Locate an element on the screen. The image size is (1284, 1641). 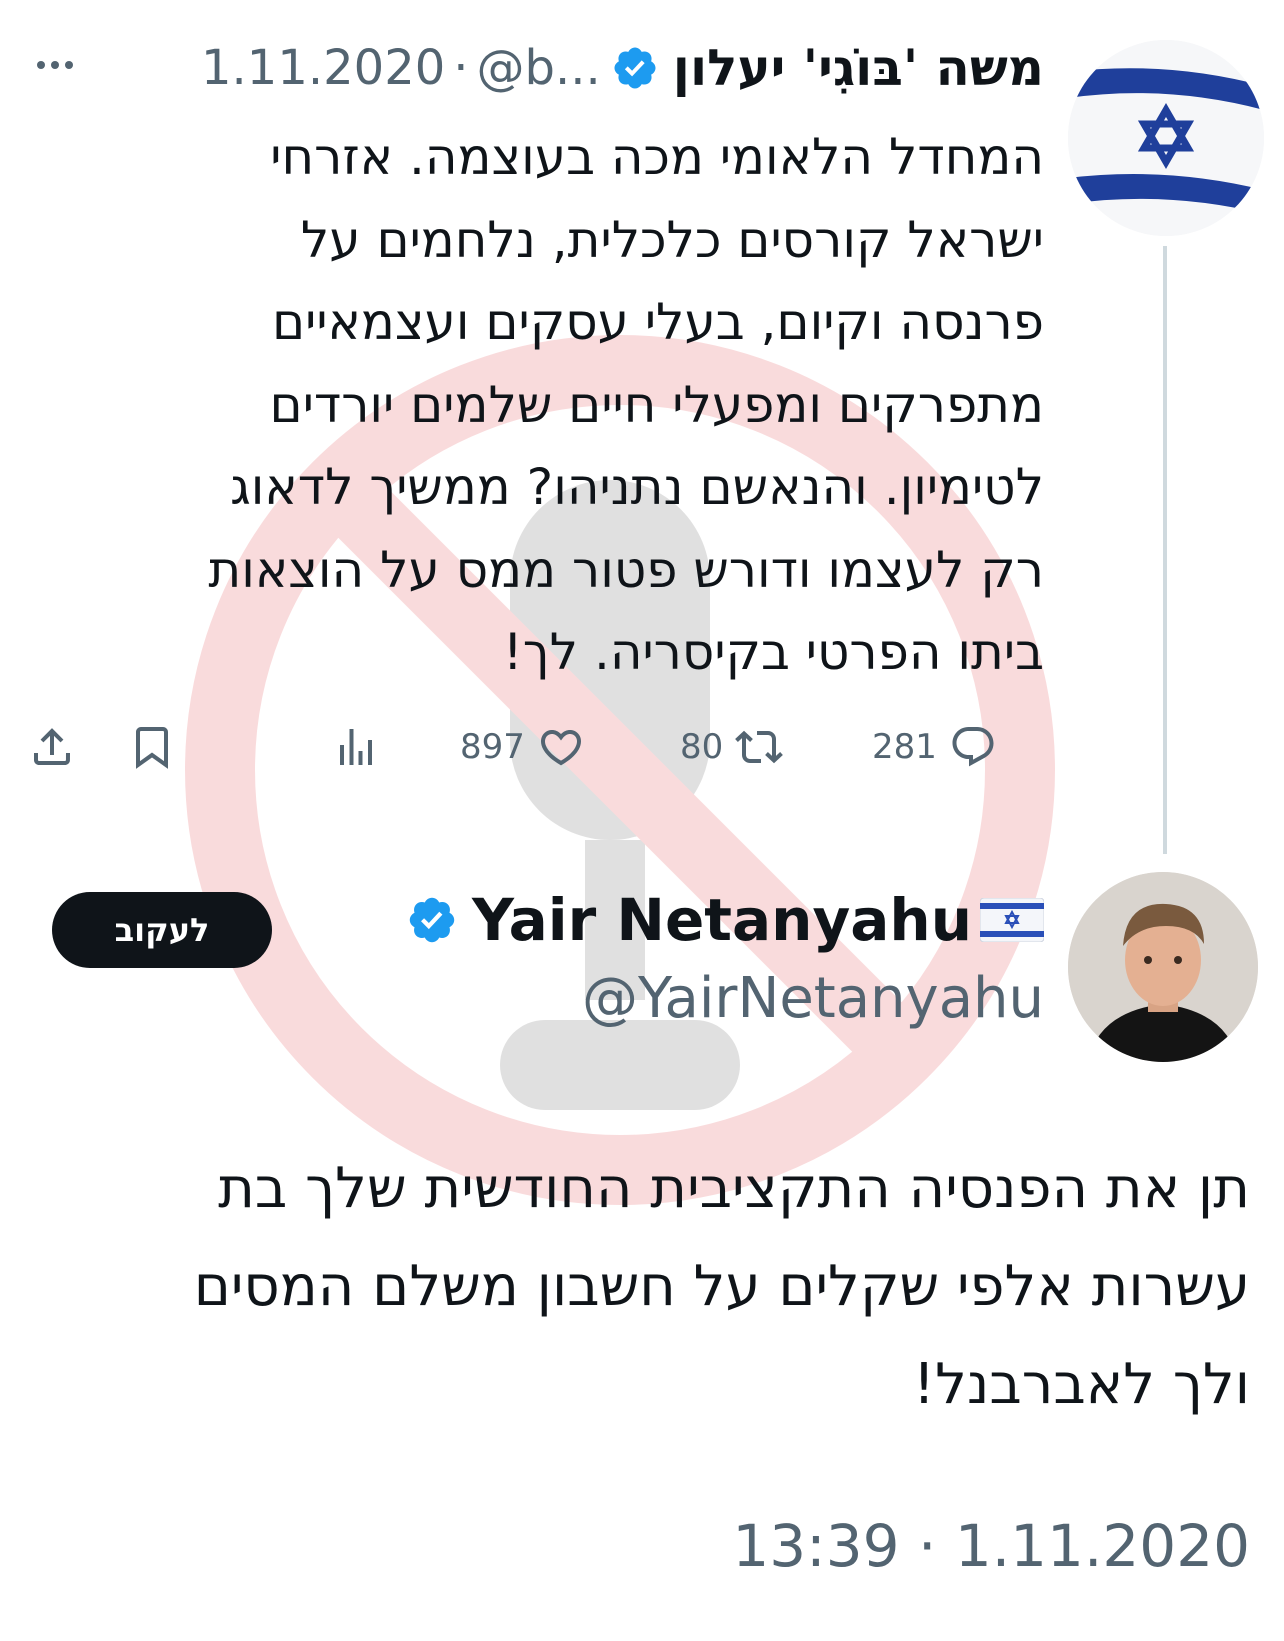
quoted-tweet-header: משה 'בּוֹגִי' יעלון @b... · 1.11.2020 is located at coordinates (537, 68).